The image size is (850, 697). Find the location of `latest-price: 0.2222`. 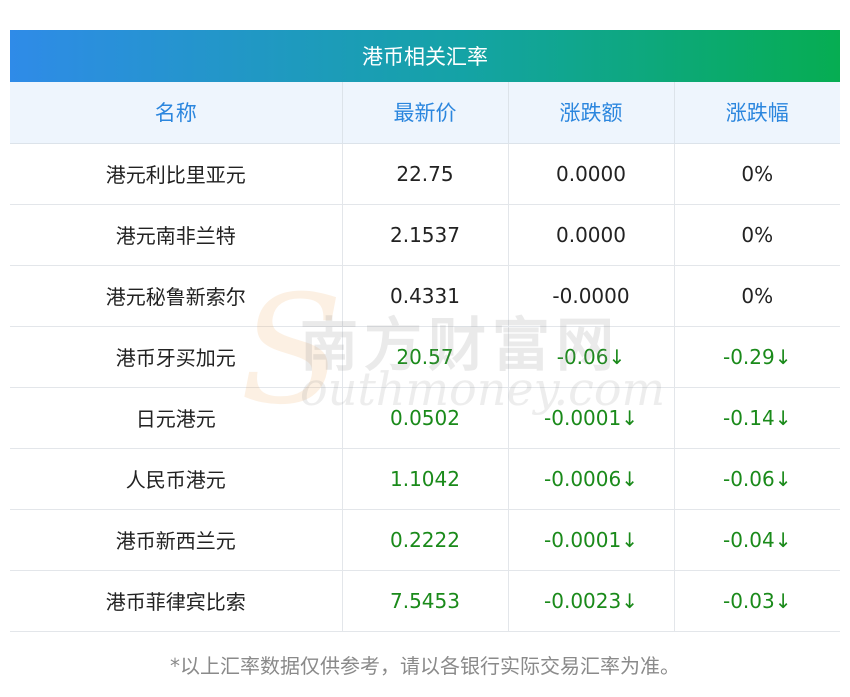

latest-price: 0.2222 is located at coordinates (425, 540).